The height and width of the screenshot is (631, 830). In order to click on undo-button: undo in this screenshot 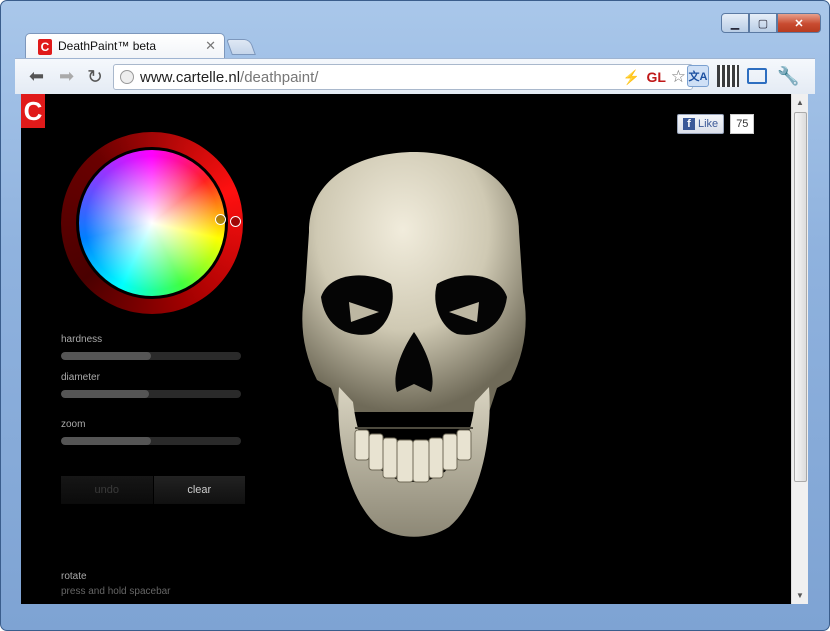, I will do `click(107, 490)`.